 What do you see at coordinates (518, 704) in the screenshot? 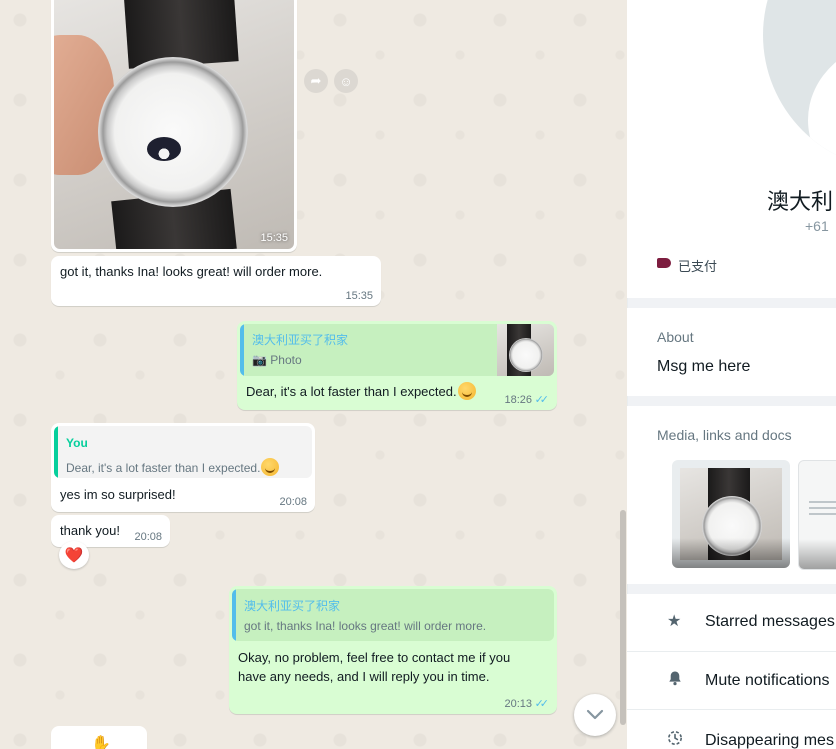
I see `message-time: 20:13` at bounding box center [518, 704].